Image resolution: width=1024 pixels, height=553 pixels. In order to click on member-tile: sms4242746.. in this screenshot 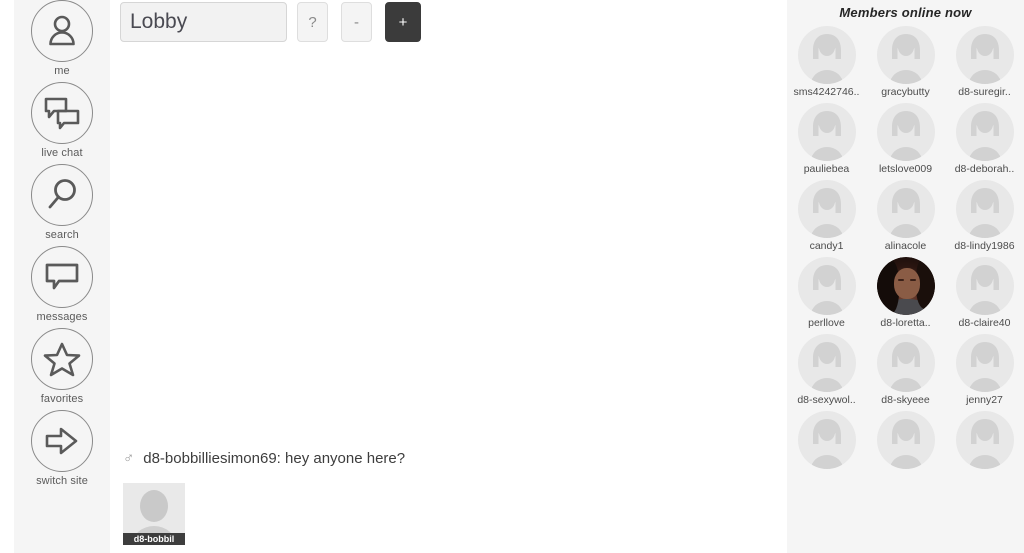, I will do `click(826, 64)`.